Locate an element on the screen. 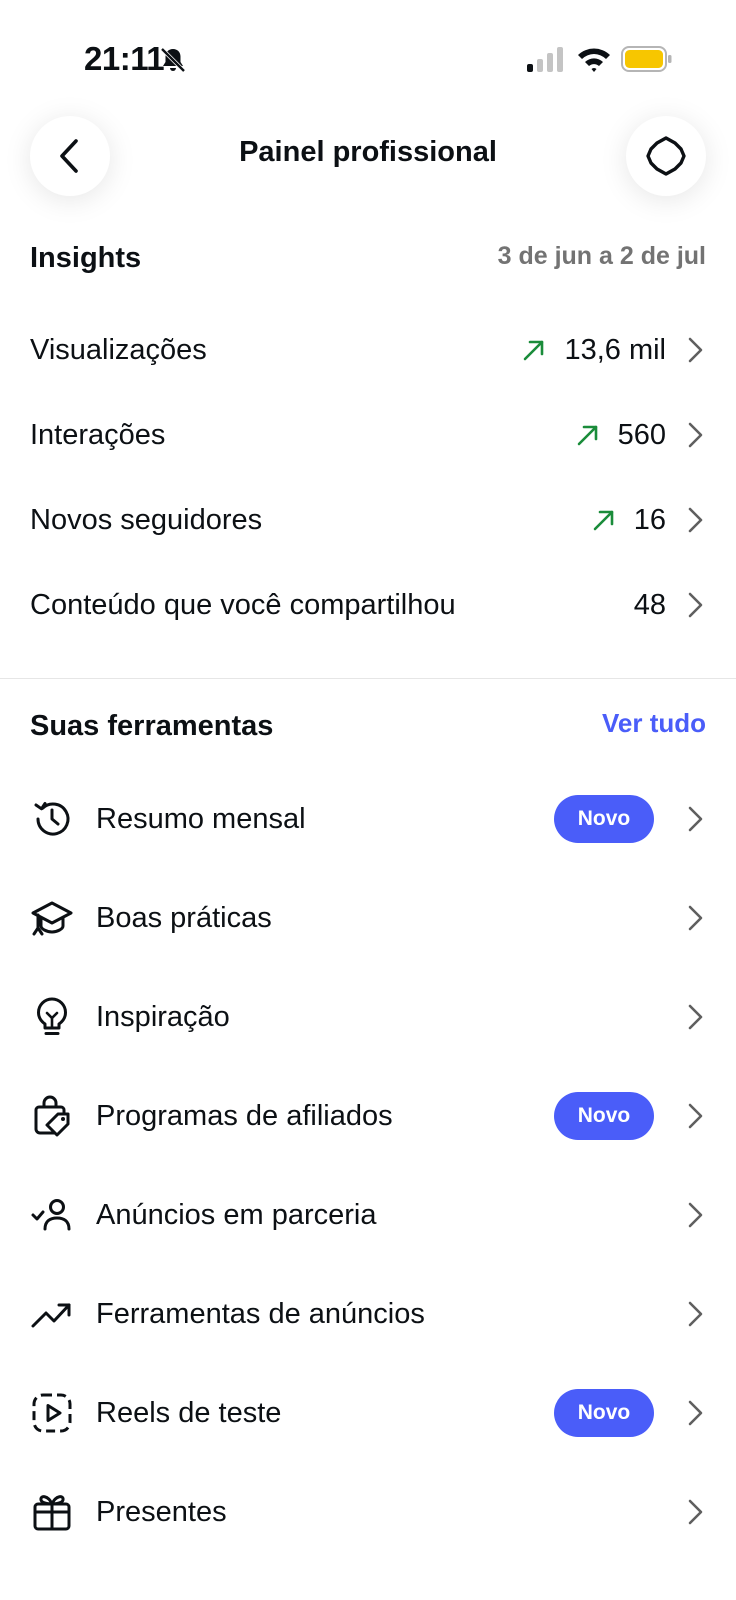 The width and height of the screenshot is (736, 1600). tool-row-inspiracao: Inspiração is located at coordinates (368, 1017).